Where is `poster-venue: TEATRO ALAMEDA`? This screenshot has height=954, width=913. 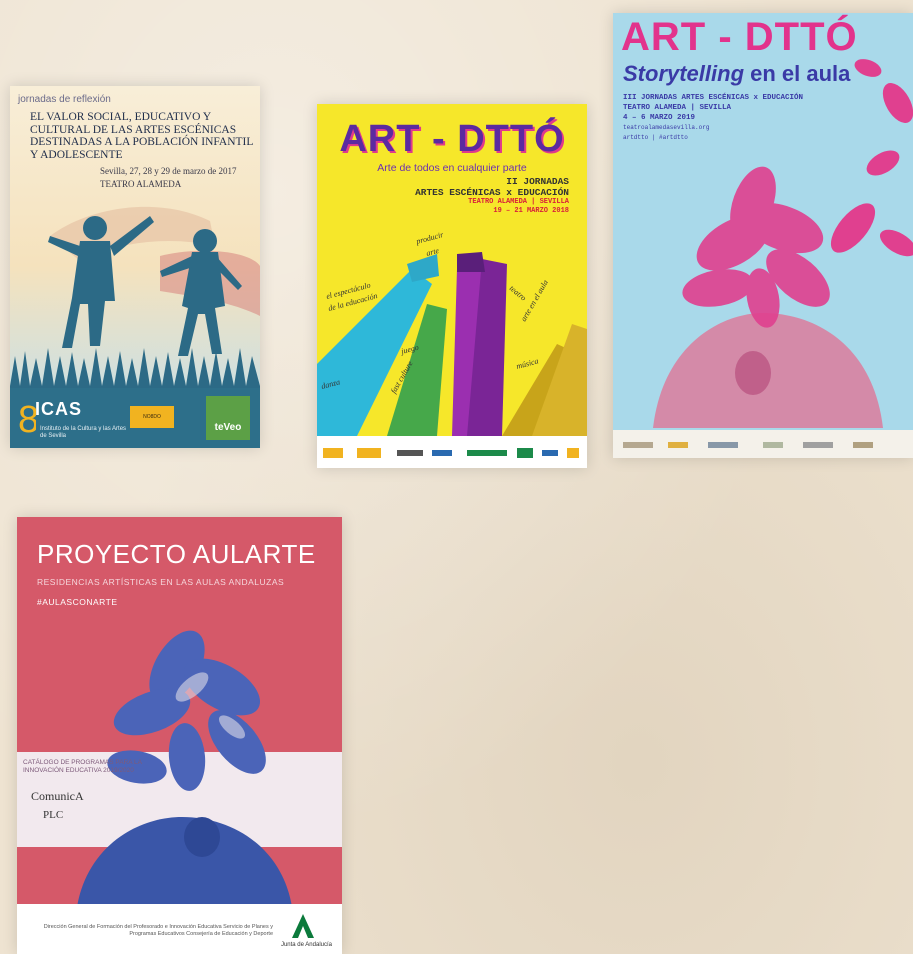
poster-venue: TEATRO ALAMEDA is located at coordinates (141, 184).